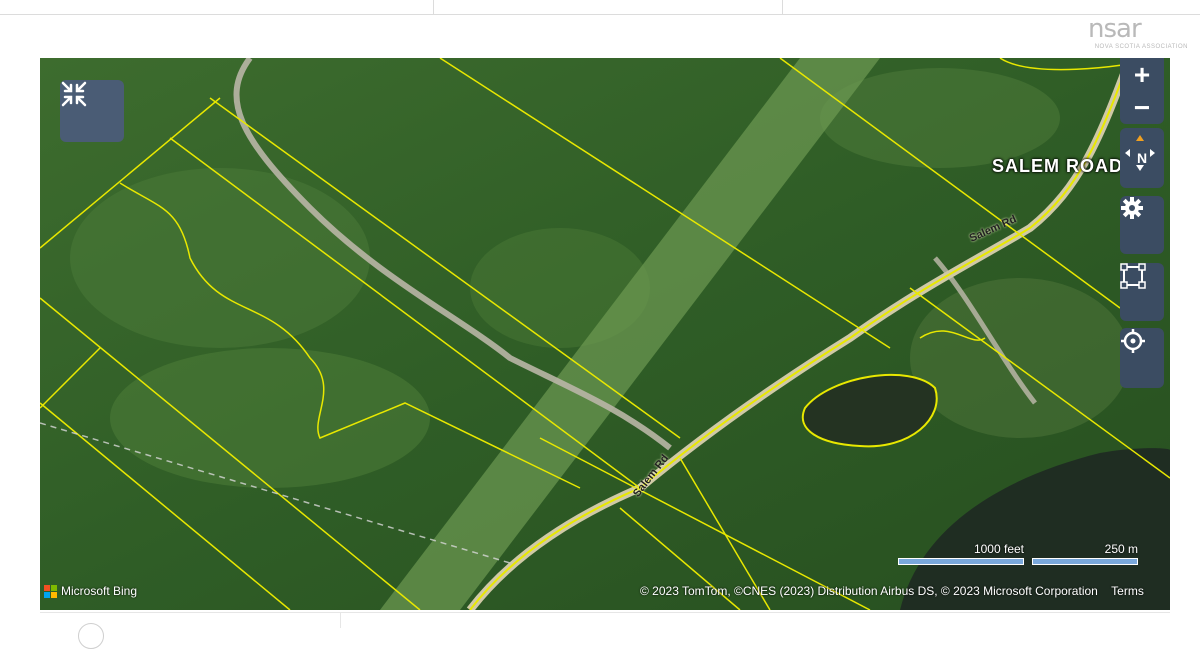 This screenshot has height=649, width=1200. Describe the element at coordinates (74, 94) in the screenshot. I see `collapse-arrows-icon` at that location.